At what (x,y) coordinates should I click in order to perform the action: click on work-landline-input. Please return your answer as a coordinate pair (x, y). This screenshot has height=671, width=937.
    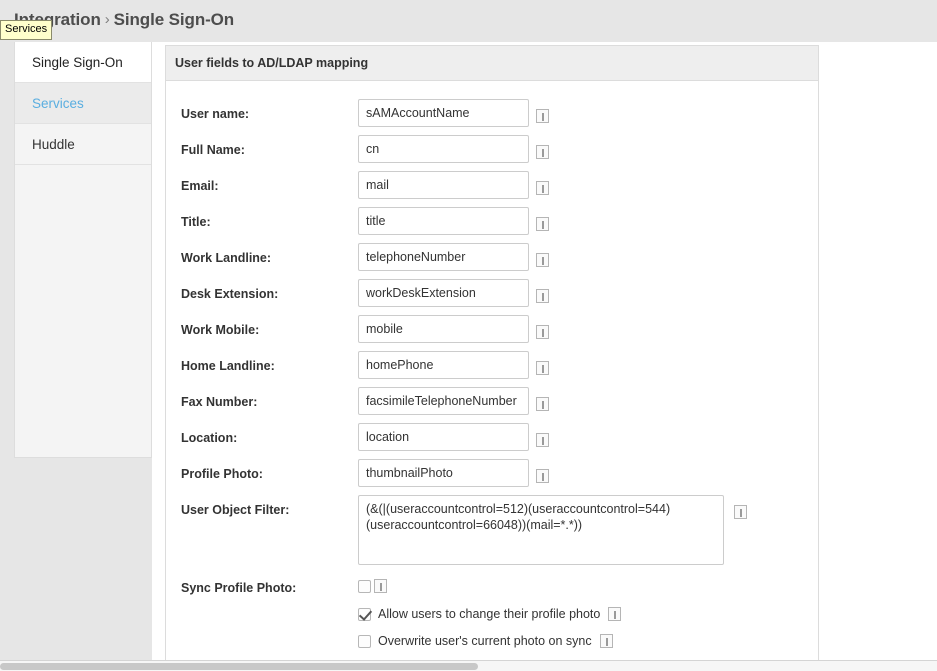
    Looking at the image, I should click on (443, 257).